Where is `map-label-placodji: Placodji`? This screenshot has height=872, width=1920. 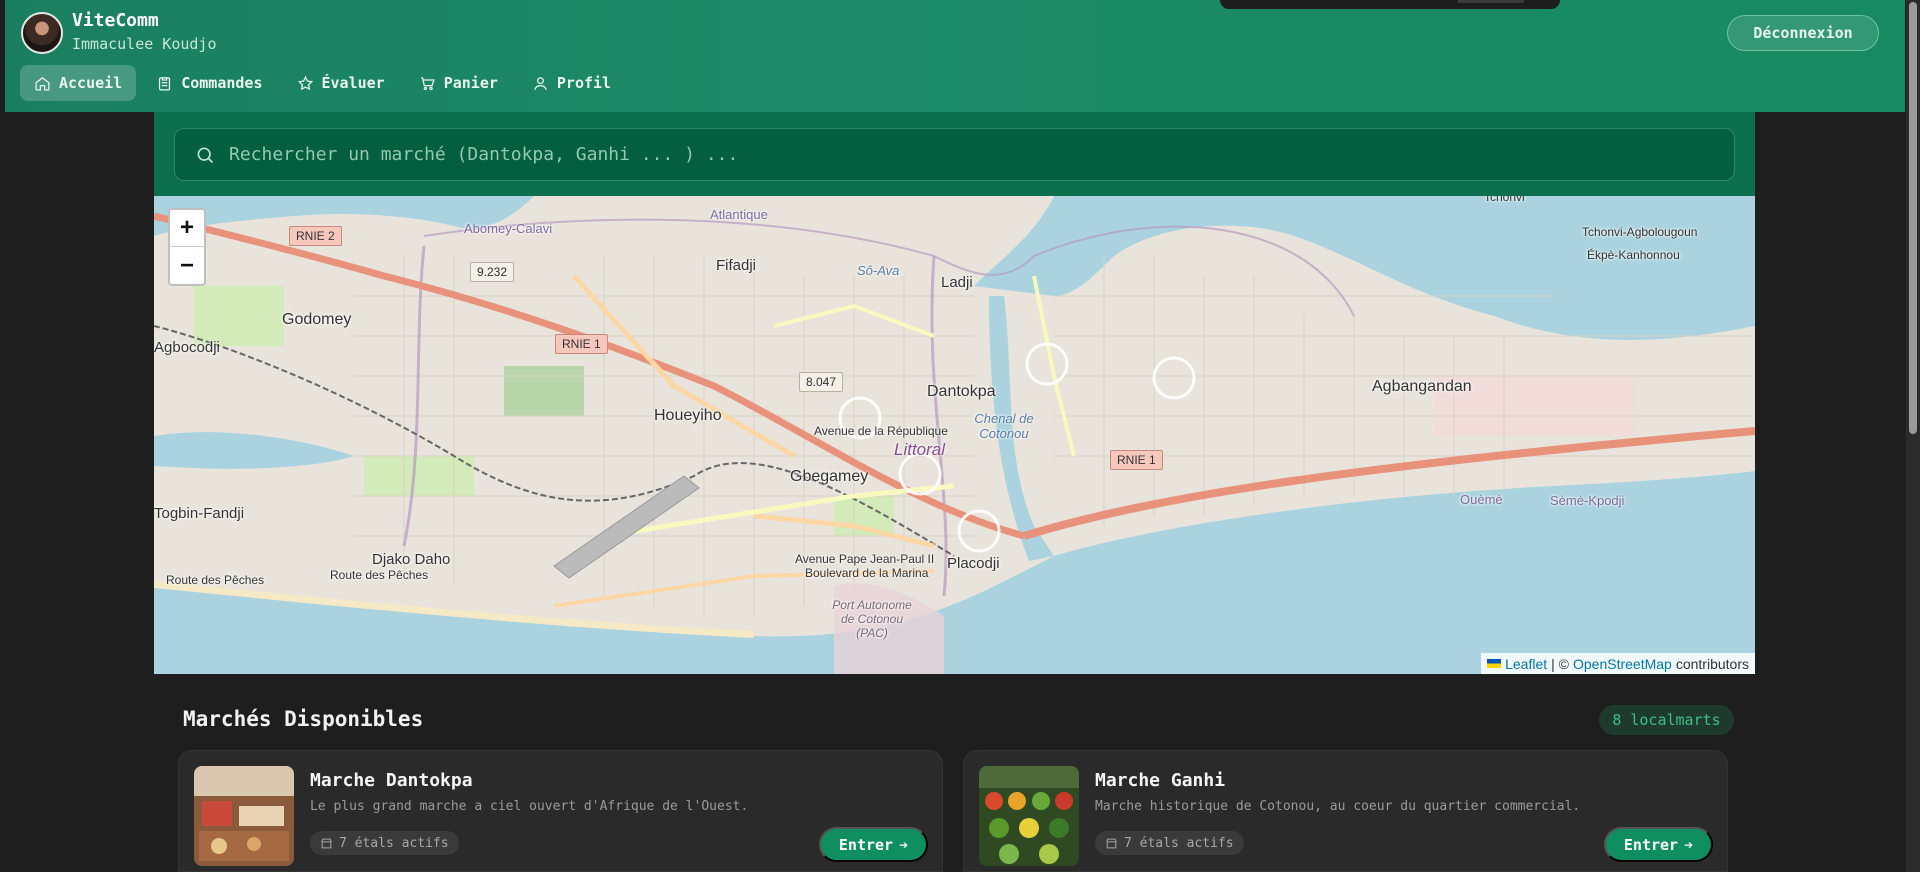 map-label-placodji: Placodji is located at coordinates (973, 563).